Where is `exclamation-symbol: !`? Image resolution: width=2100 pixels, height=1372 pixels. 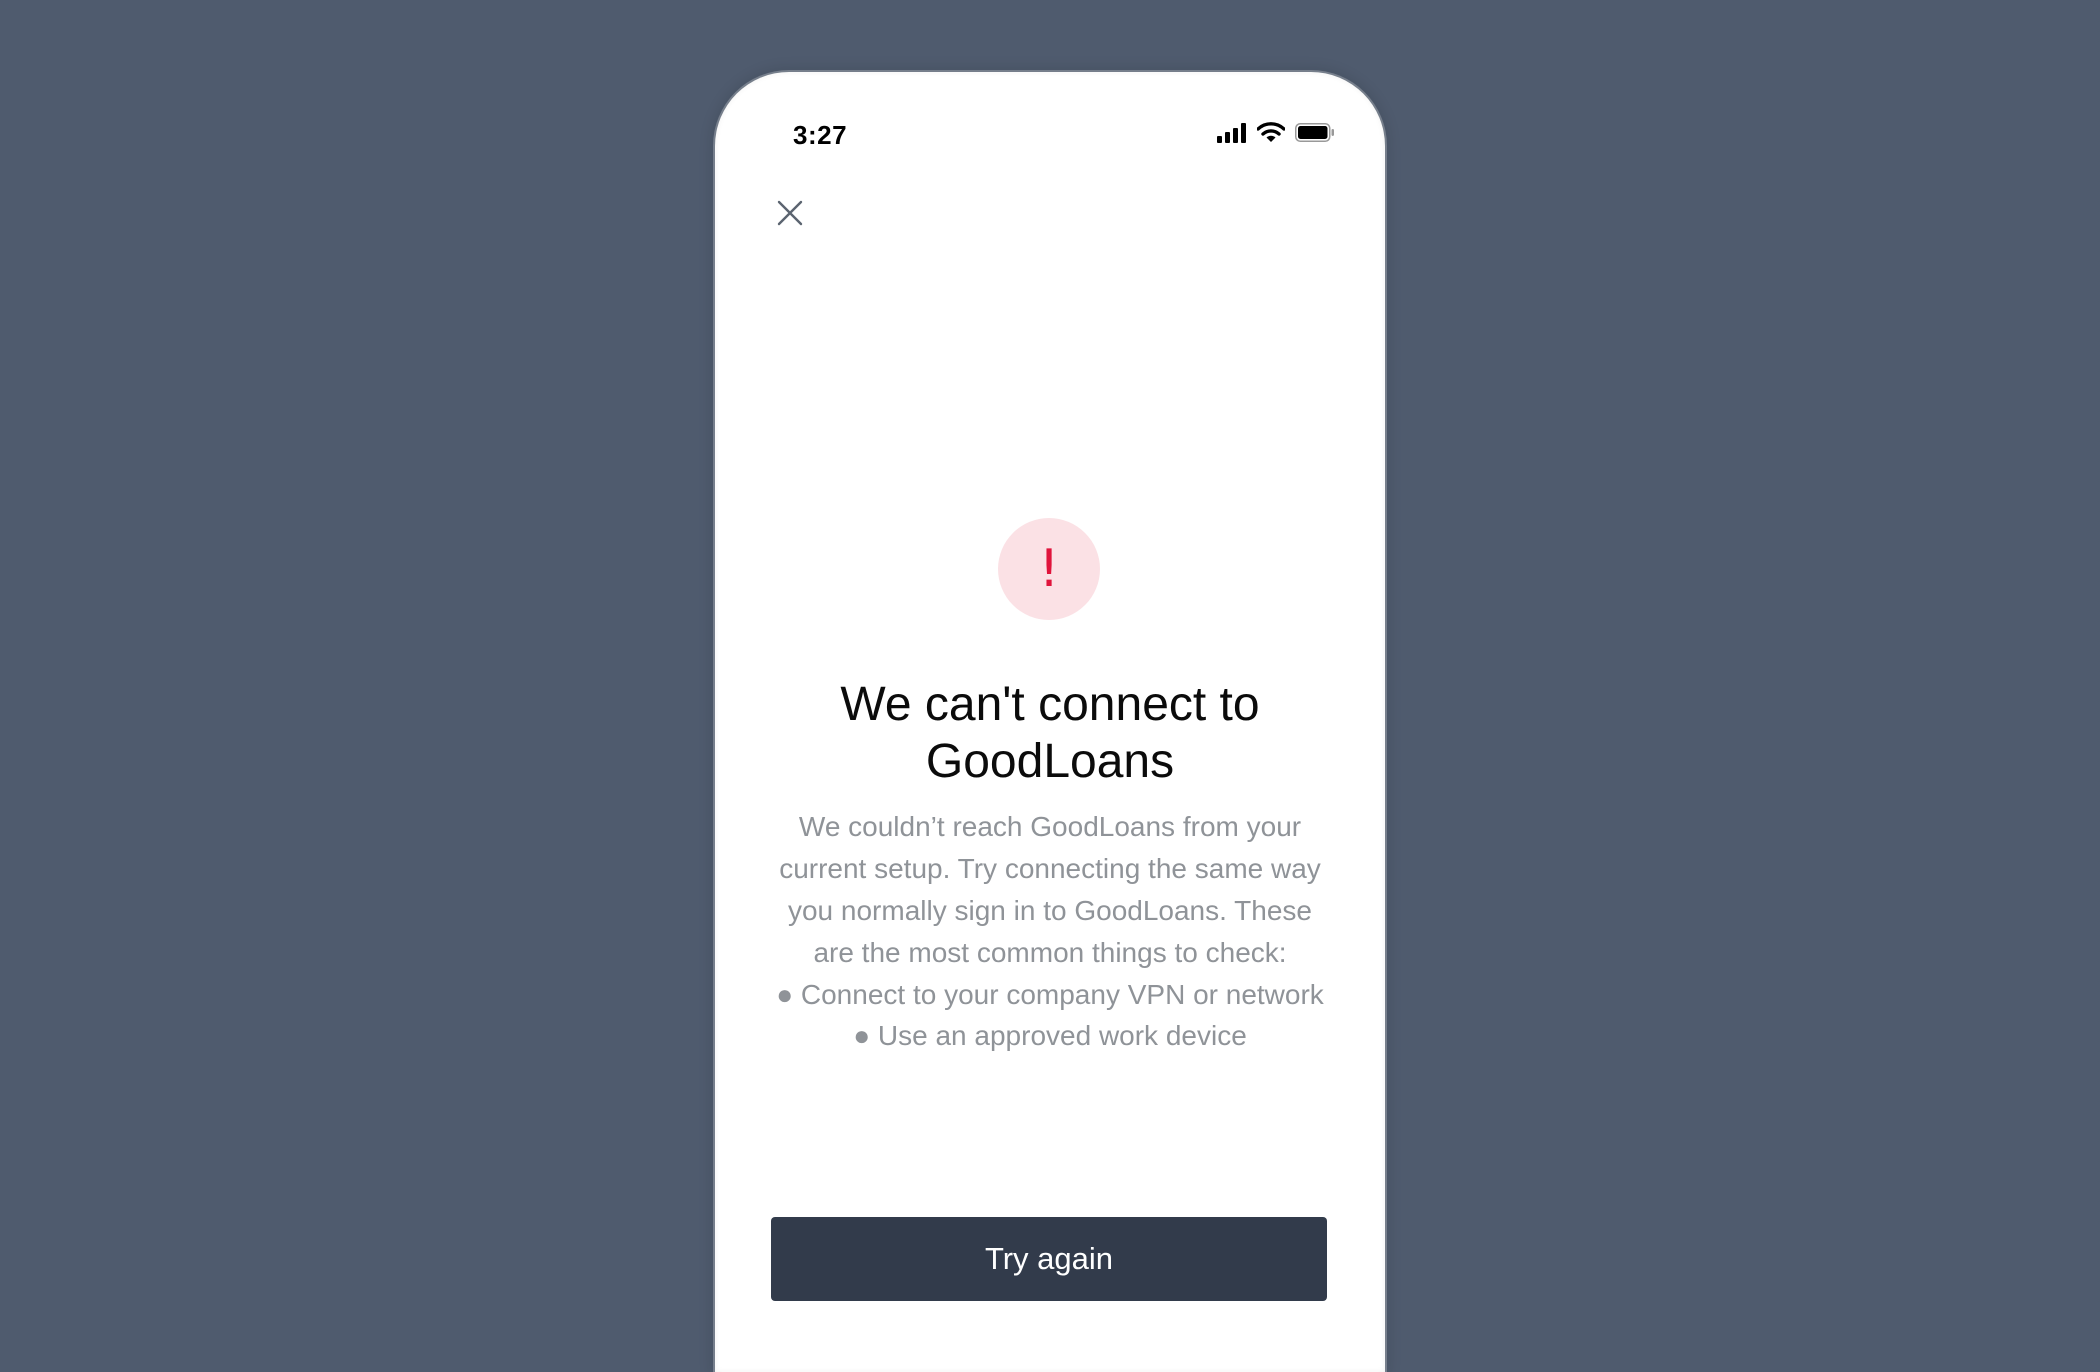
exclamation-symbol: ! is located at coordinates (1049, 569).